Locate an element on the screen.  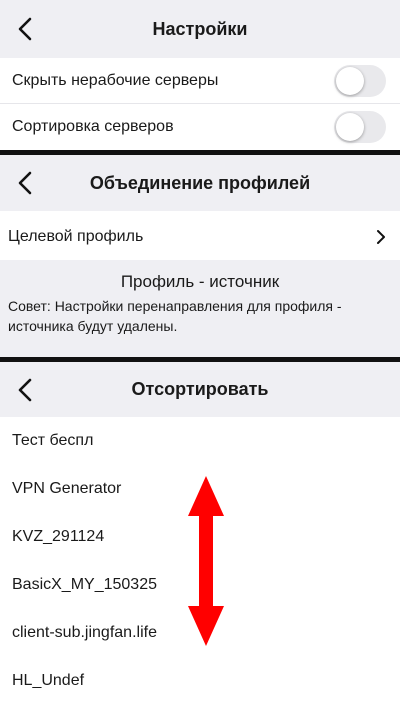
list-item-label: Тест беспл is located at coordinates (53, 440).